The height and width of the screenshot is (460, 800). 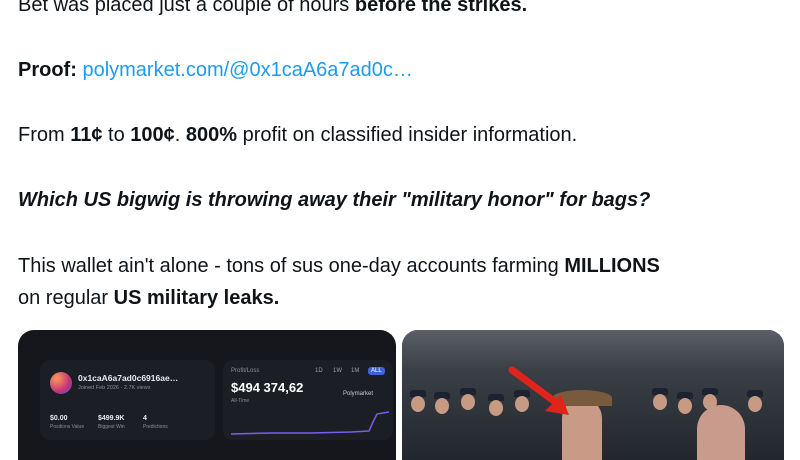 What do you see at coordinates (44, 135) in the screenshot?
I see `profit-text-a: From` at bounding box center [44, 135].